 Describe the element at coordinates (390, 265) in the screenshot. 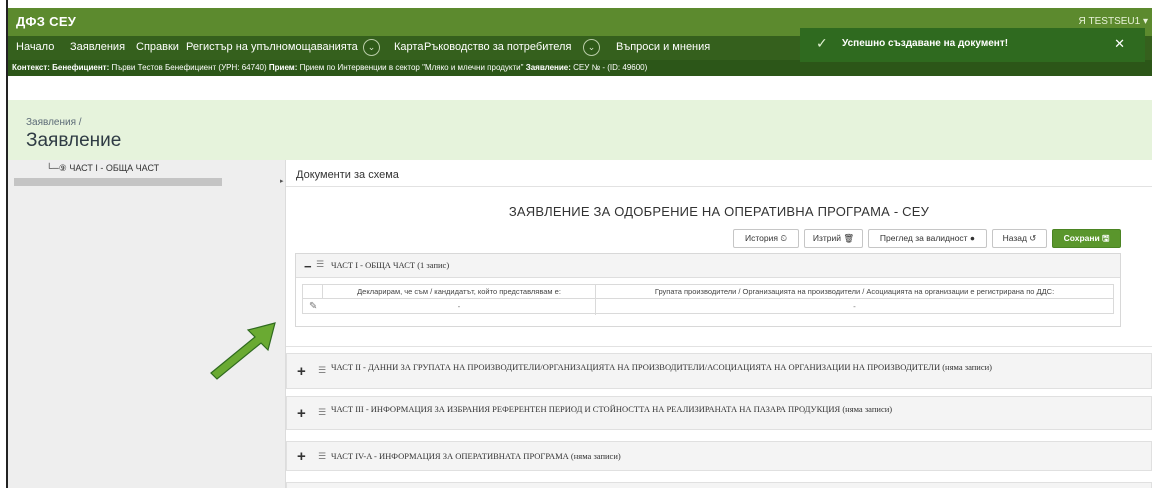

I see `part-1-title: ЧАСТ I - ОБЩА ЧАСТ (1 запис)` at that location.